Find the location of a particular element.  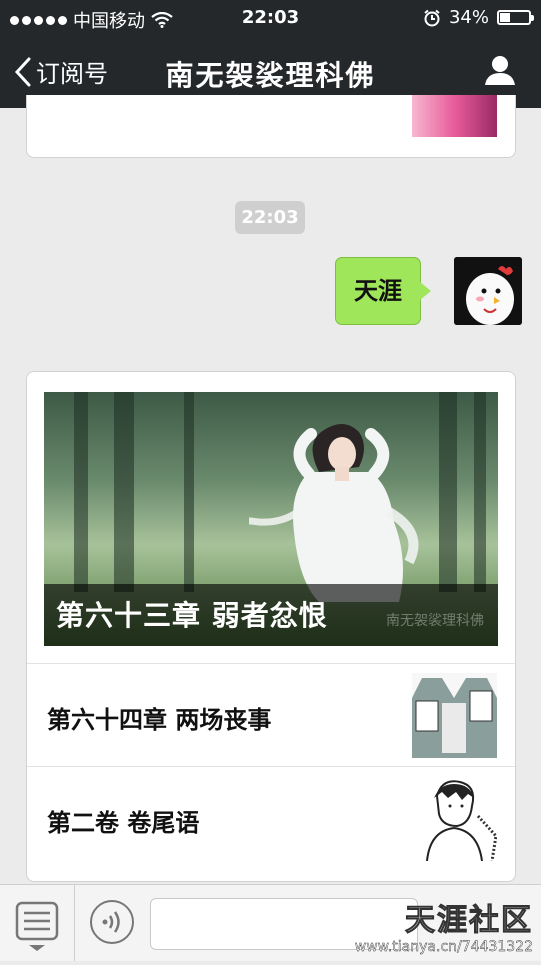

alarm-icon is located at coordinates (432, 17).